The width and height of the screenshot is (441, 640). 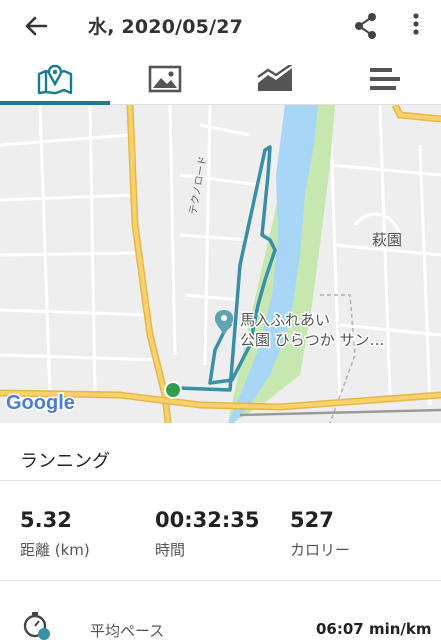 I want to click on photo-icon, so click(x=165, y=78).